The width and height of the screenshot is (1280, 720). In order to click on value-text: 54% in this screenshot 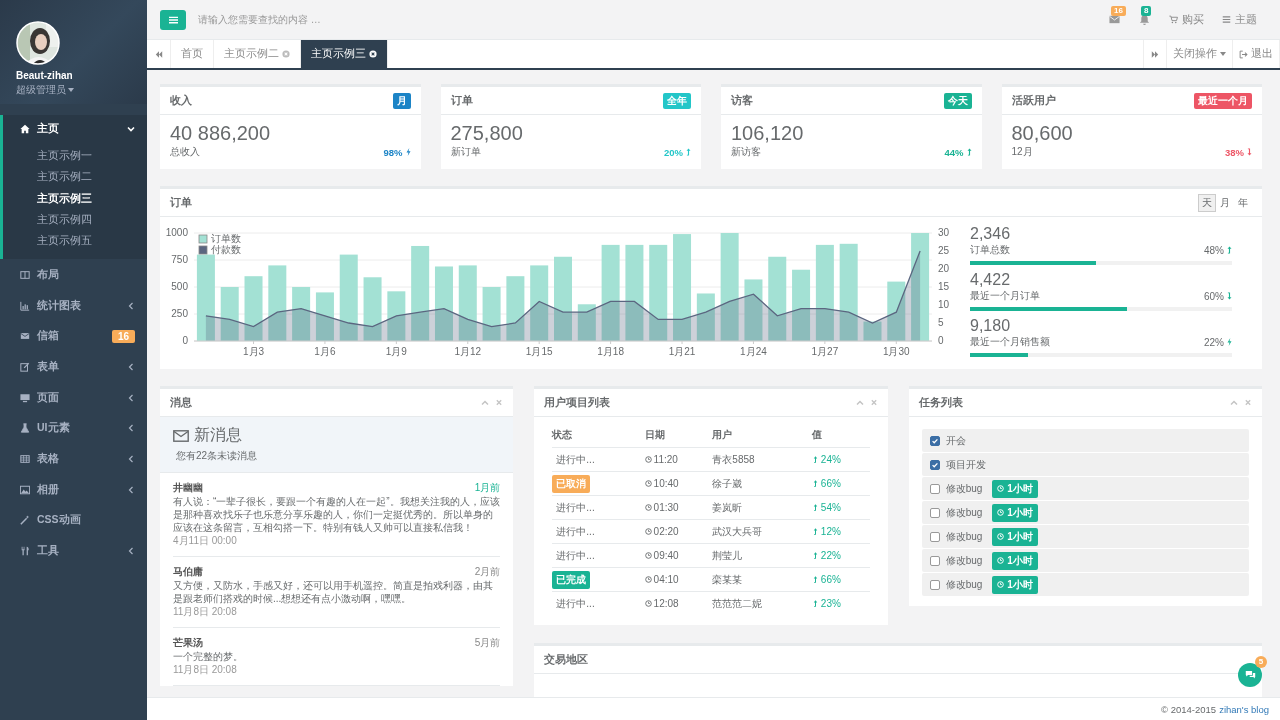, I will do `click(830, 507)`.